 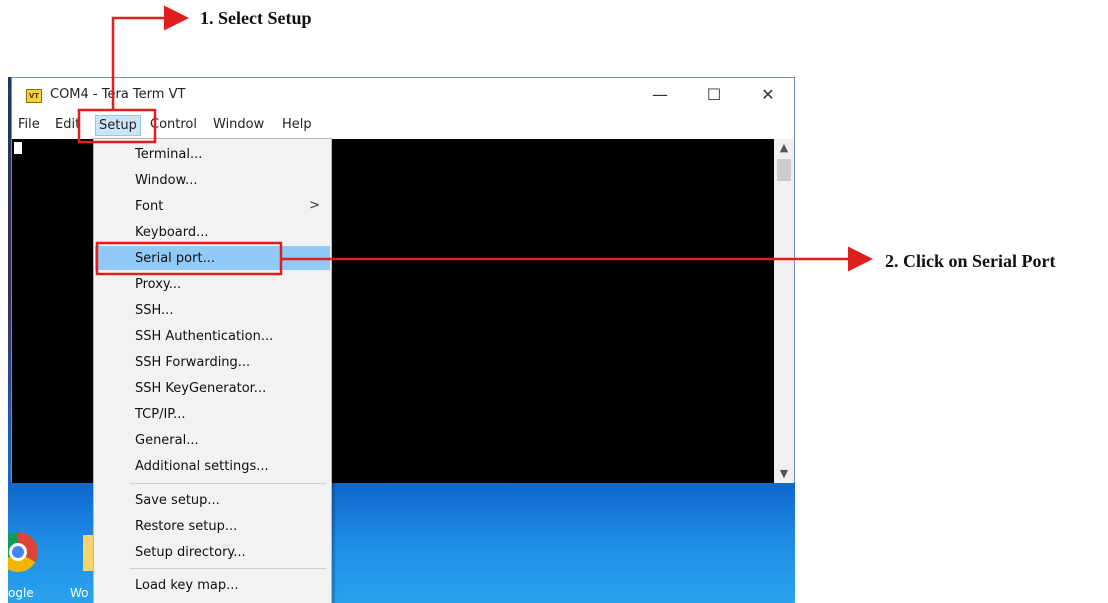 What do you see at coordinates (150, 57) in the screenshot?
I see `step1-arrow` at bounding box center [150, 57].